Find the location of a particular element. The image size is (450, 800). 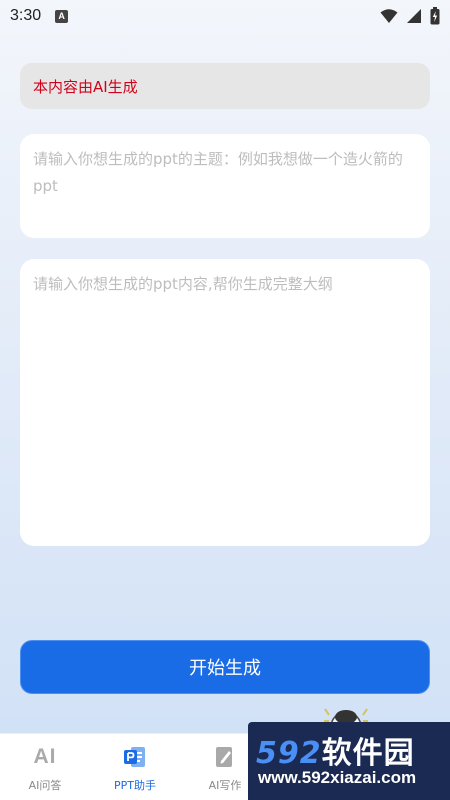

ai-generated-notice: 本内容由AI生成 is located at coordinates (225, 86).